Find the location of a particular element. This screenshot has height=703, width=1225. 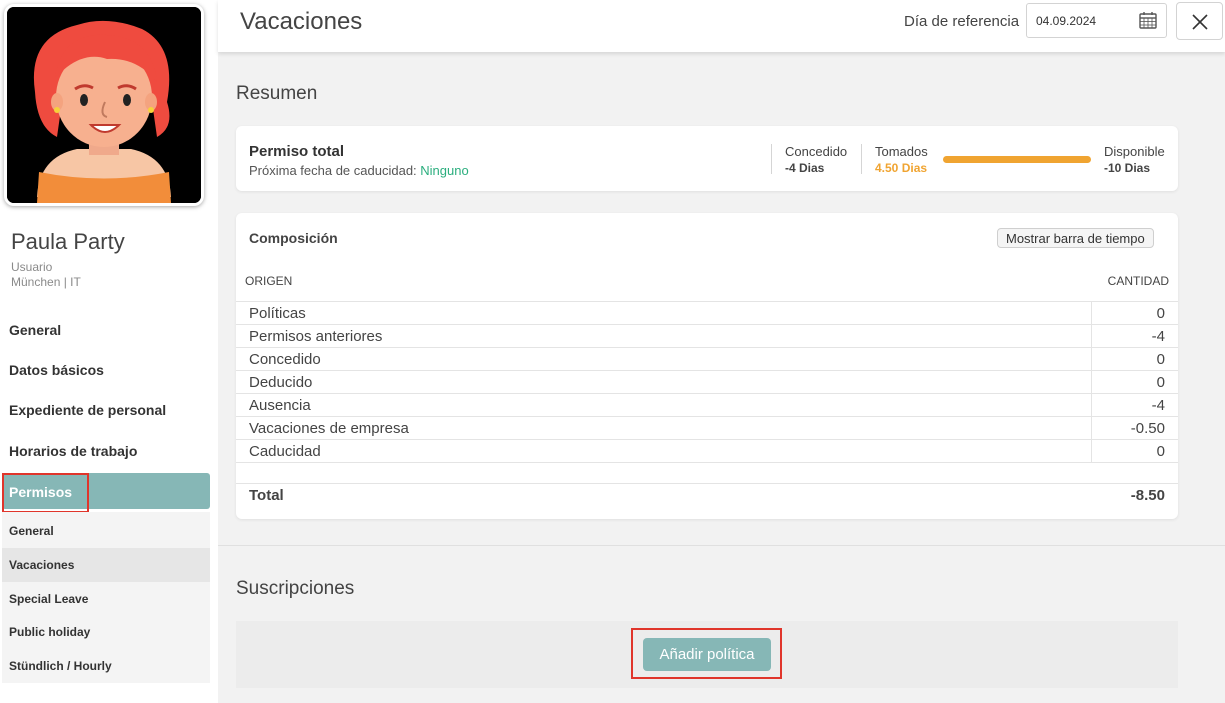

expiry-value: Ninguno is located at coordinates (444, 170).